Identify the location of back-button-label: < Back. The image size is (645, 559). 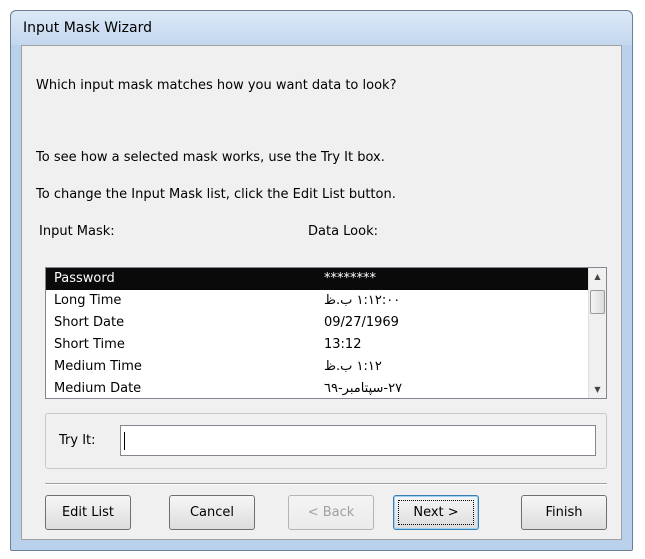
(331, 512).